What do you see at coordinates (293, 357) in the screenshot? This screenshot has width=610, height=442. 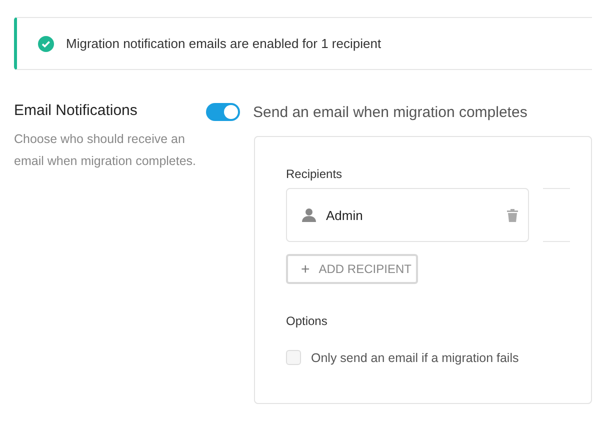 I see `checkbox` at bounding box center [293, 357].